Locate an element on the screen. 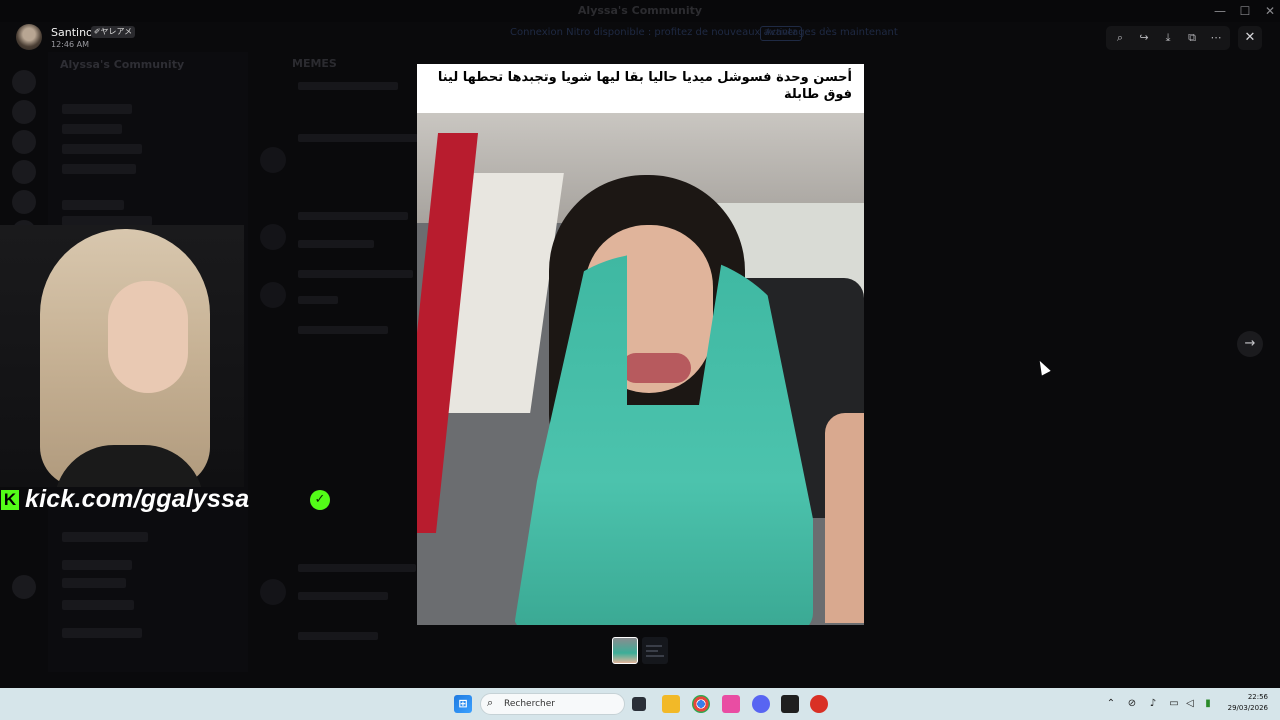  woman-lips is located at coordinates (656, 368).